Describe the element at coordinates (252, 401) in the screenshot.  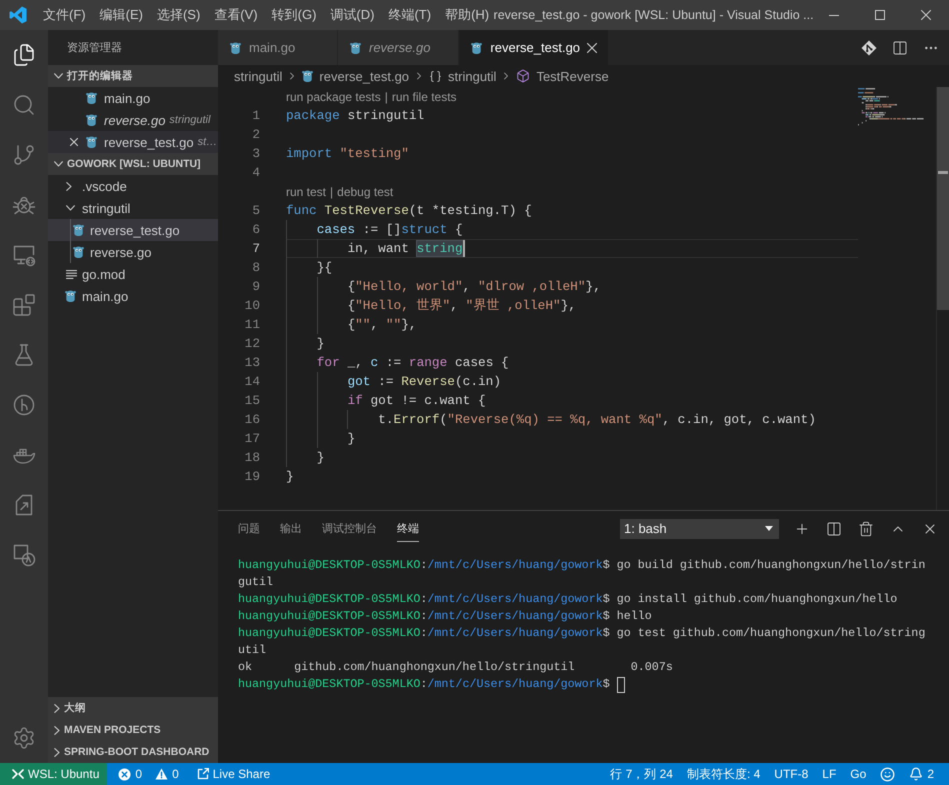
I see `line-number: 15` at that location.